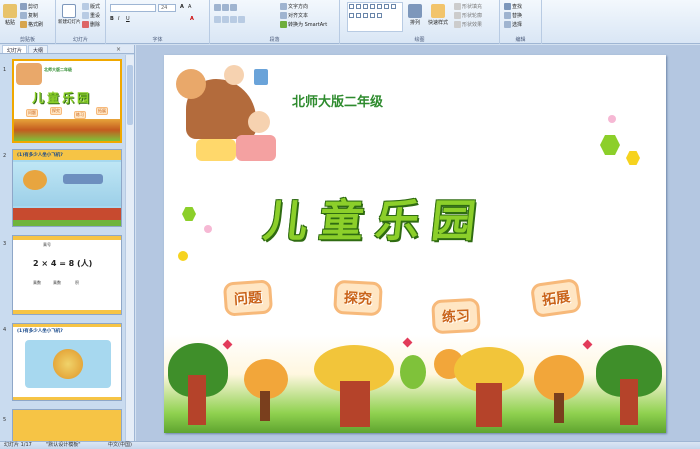 The width and height of the screenshot is (700, 449). Describe the element at coordinates (468, 24) in the screenshot. I see `shape-effects-button: 形状效果` at that location.